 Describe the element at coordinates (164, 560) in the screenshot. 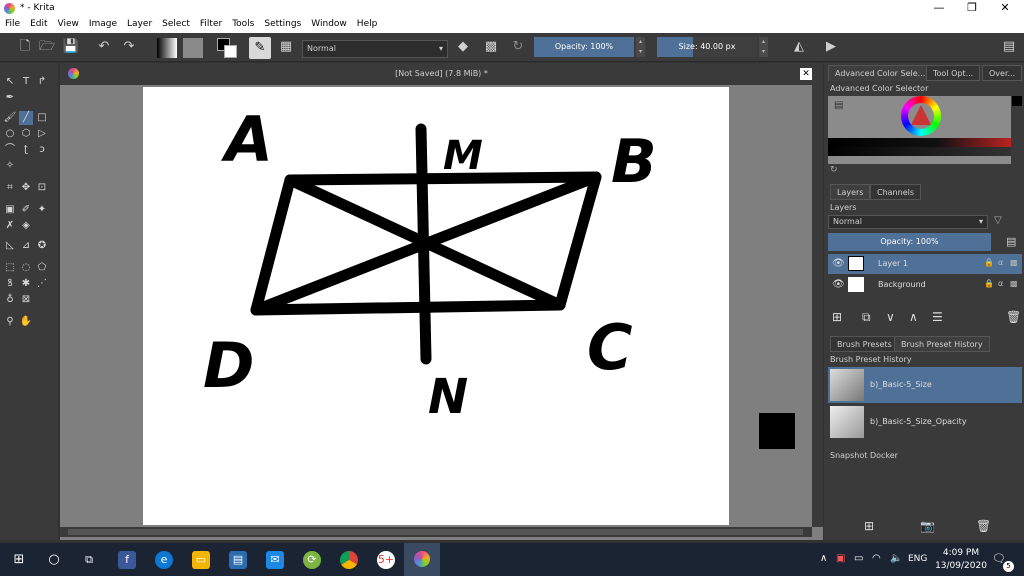

I see `edge-browser-icon: e` at that location.